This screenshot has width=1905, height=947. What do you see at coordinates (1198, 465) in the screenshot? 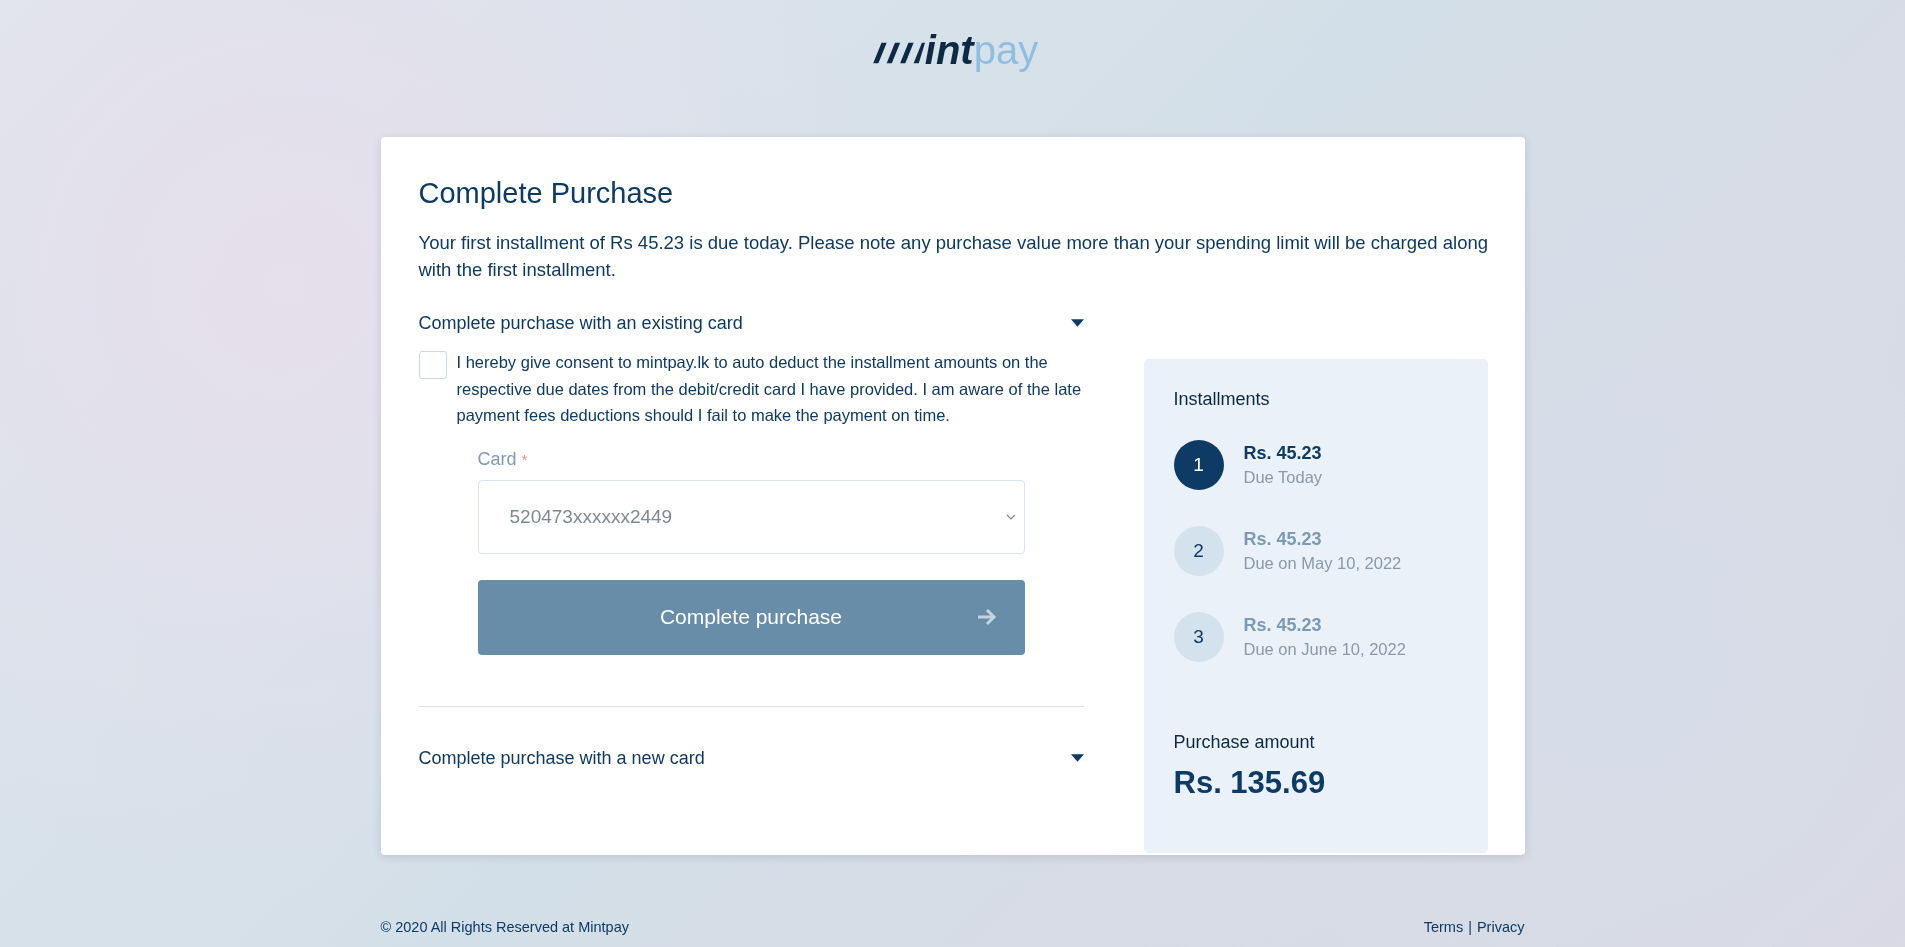
I see `step-number: 1` at bounding box center [1198, 465].